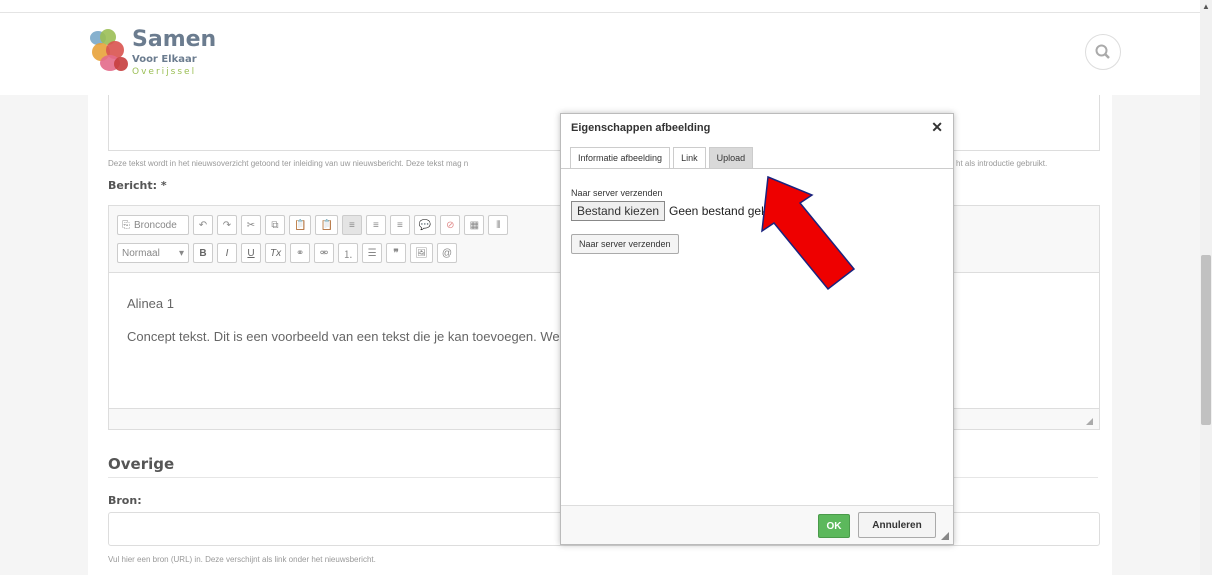  Describe the element at coordinates (625, 244) in the screenshot. I see `send-to-server-button: Naar server verzenden` at that location.